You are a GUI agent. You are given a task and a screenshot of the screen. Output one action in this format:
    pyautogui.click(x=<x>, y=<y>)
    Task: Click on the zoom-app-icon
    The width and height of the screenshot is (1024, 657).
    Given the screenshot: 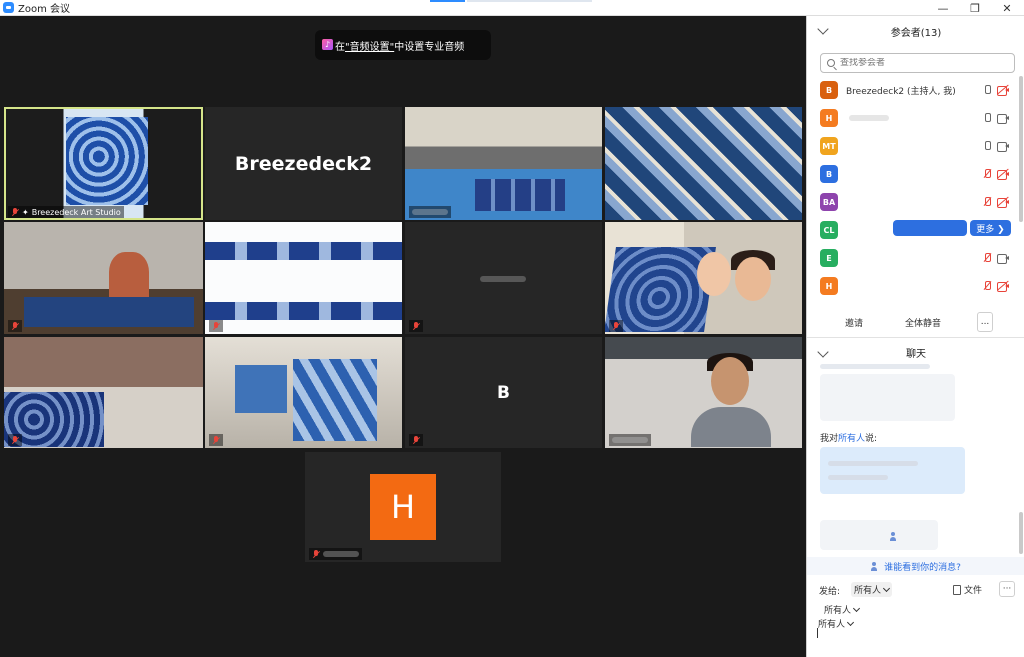 What is the action you would take?
    pyautogui.click(x=8, y=7)
    